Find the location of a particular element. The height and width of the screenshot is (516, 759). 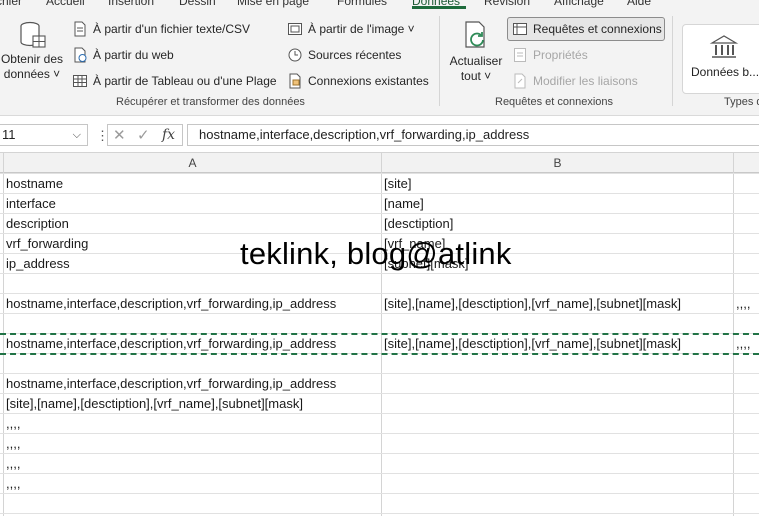

name-box: 11 ⌵ is located at coordinates (44, 135).